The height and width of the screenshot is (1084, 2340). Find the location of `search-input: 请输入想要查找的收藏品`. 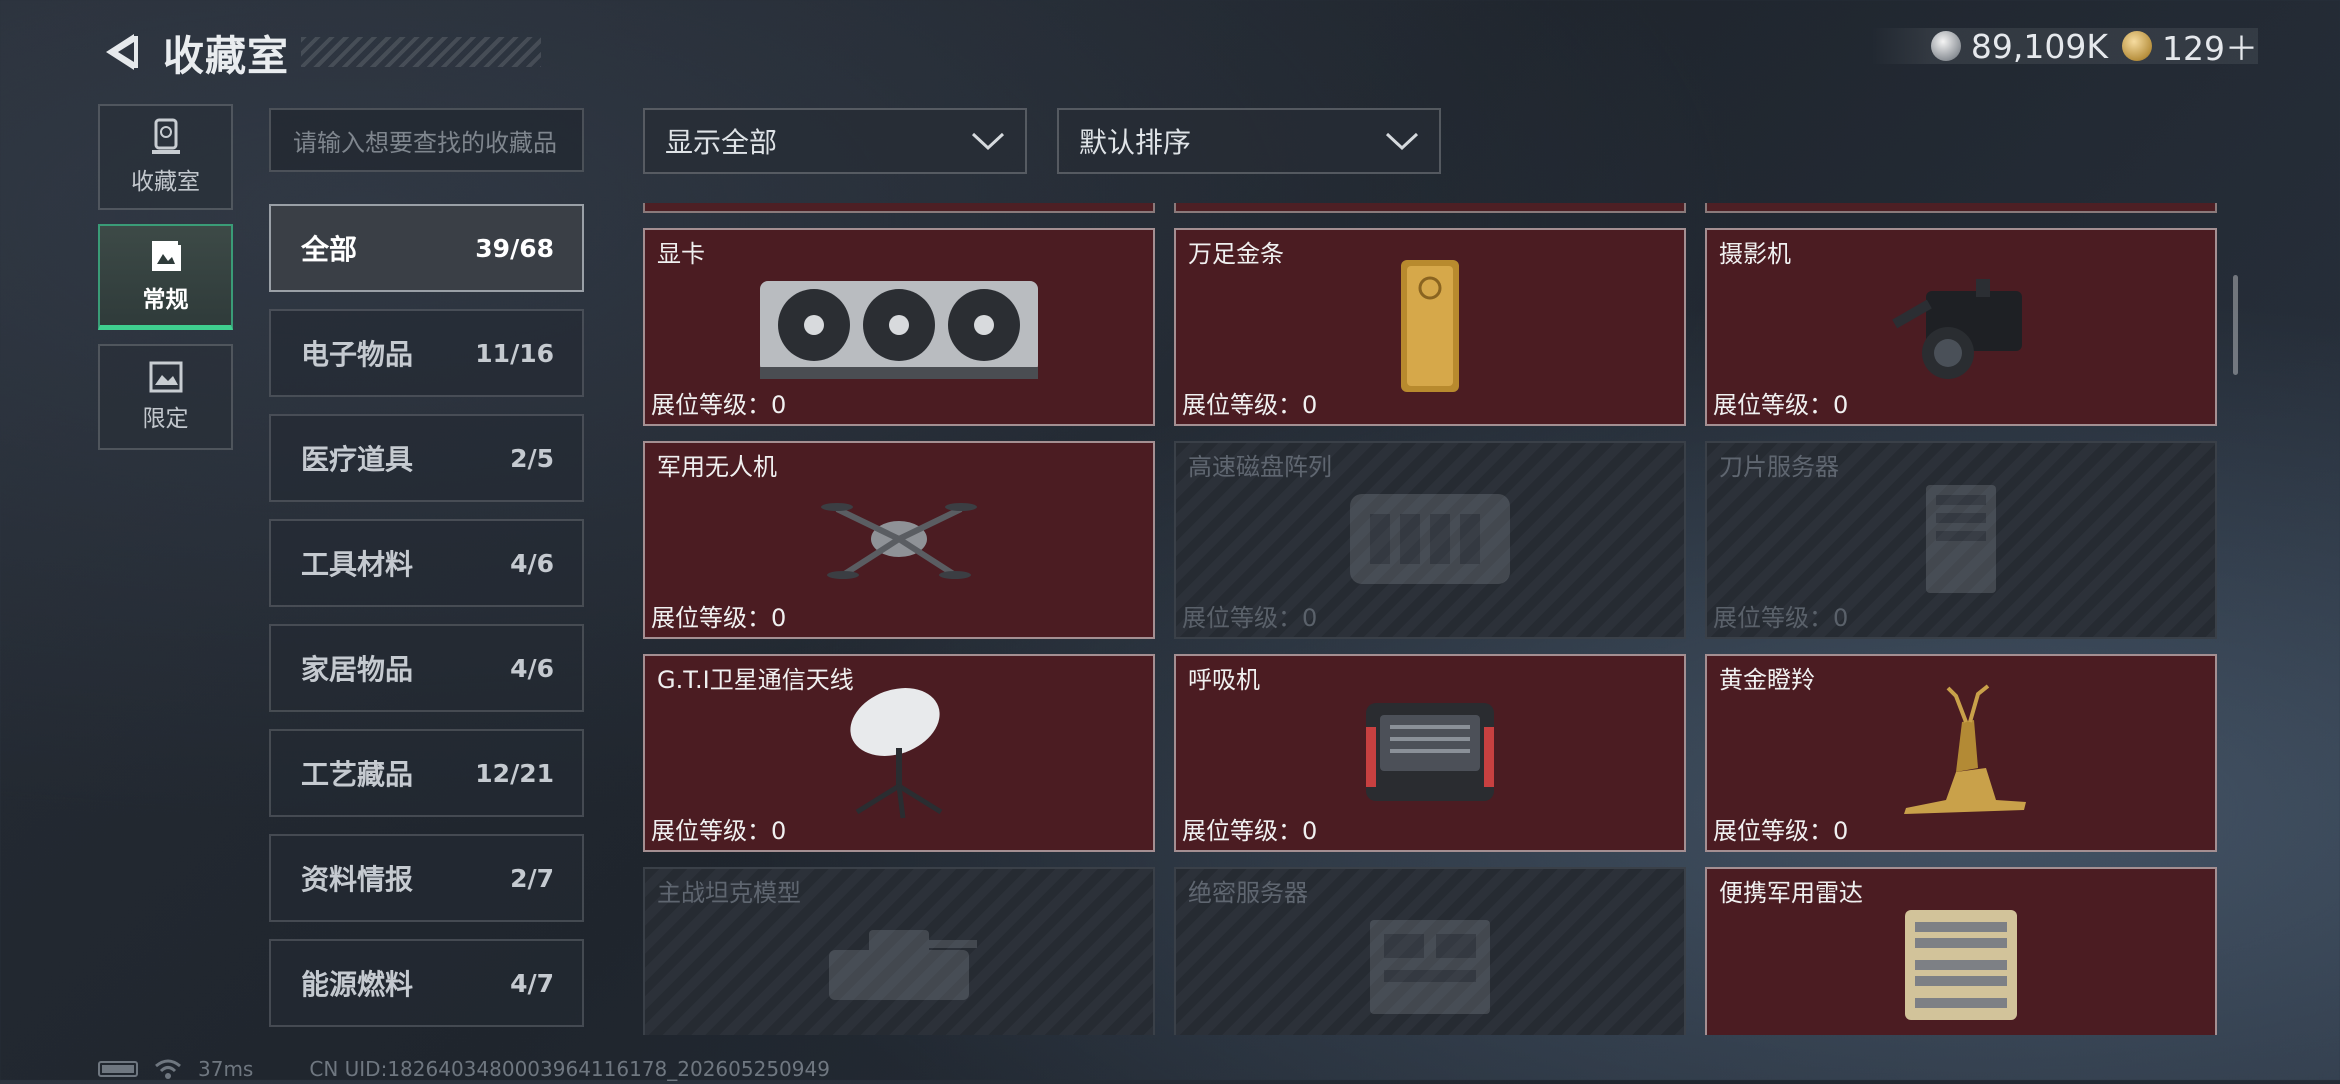

search-input: 请输入想要查找的收藏品 is located at coordinates (426, 140).